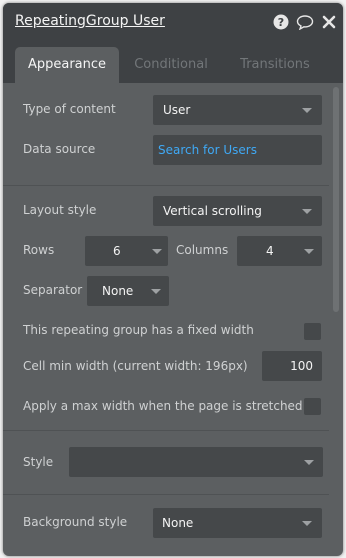  Describe the element at coordinates (305, 22) in the screenshot. I see `speech-bubble-icon` at that location.